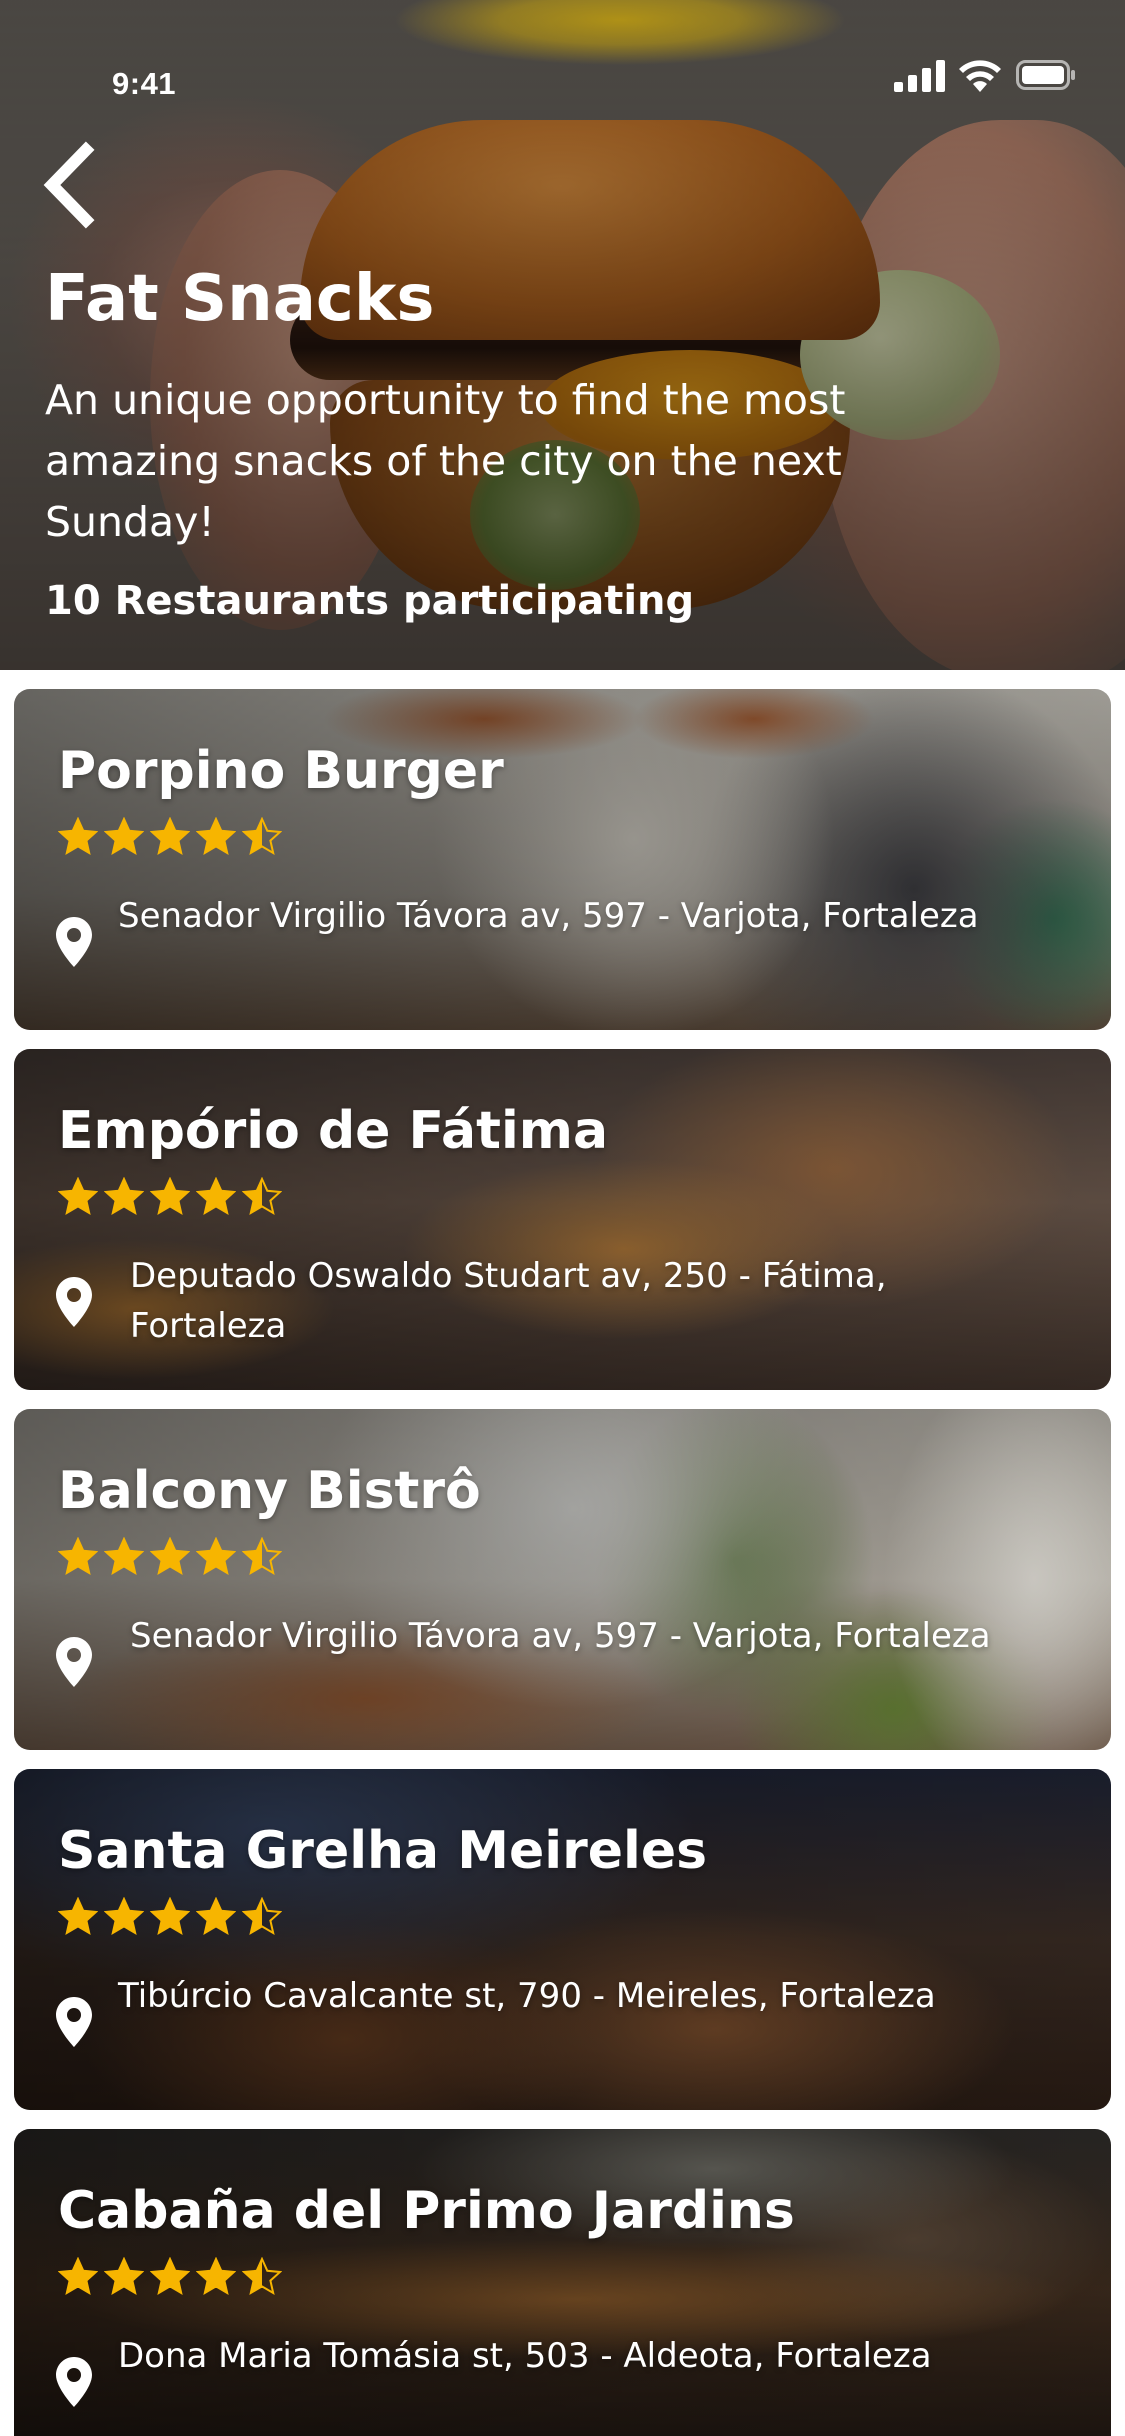 The width and height of the screenshot is (1125, 2436). What do you see at coordinates (281, 771) in the screenshot?
I see `restaurant-name: Porpino Burger` at bounding box center [281, 771].